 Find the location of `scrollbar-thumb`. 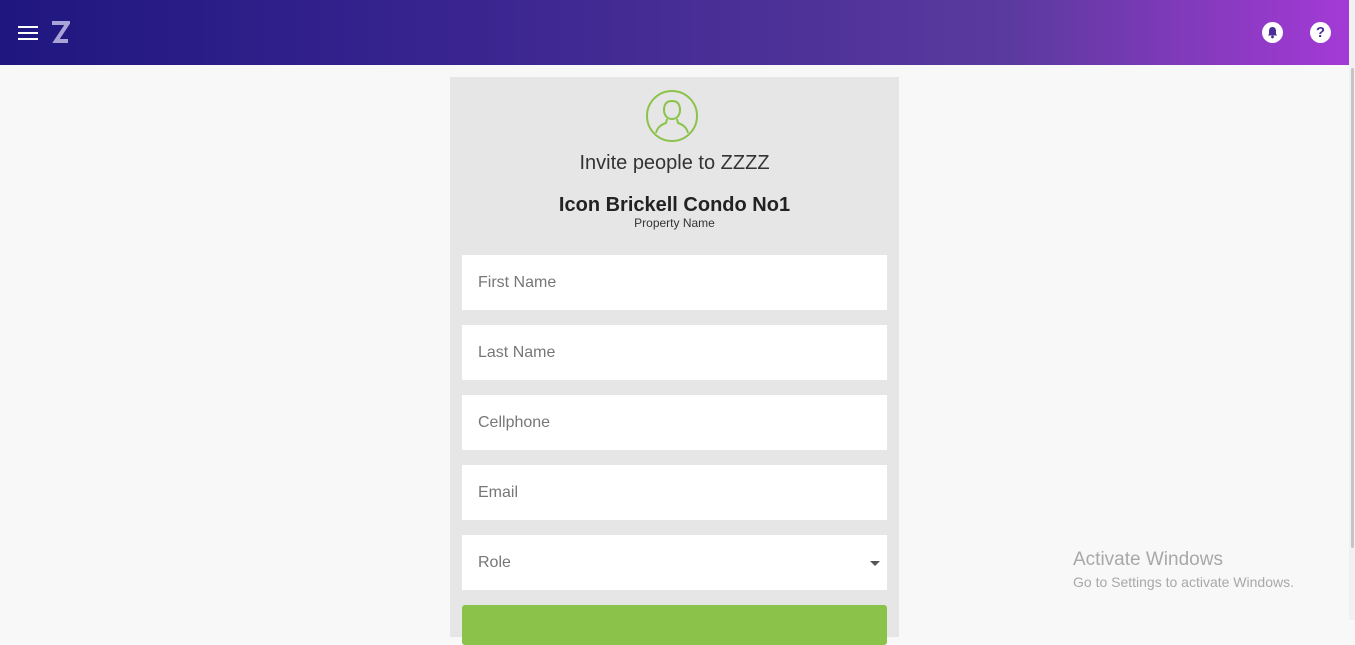

scrollbar-thumb is located at coordinates (1352, 308).